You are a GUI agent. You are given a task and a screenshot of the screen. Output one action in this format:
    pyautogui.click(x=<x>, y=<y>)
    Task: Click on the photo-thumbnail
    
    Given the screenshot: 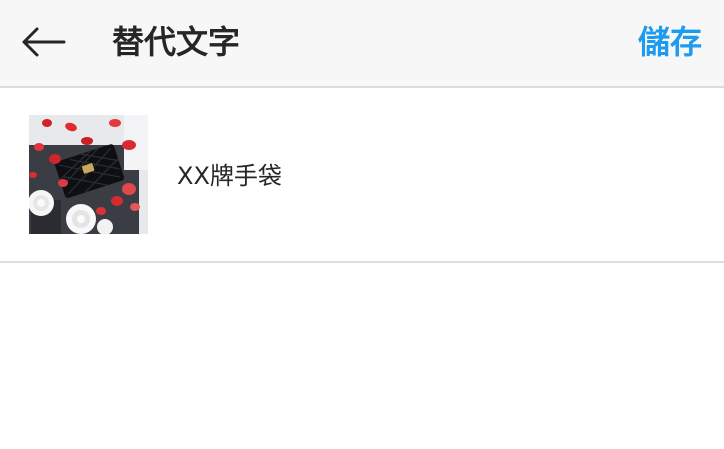 What is the action you would take?
    pyautogui.click(x=88, y=174)
    